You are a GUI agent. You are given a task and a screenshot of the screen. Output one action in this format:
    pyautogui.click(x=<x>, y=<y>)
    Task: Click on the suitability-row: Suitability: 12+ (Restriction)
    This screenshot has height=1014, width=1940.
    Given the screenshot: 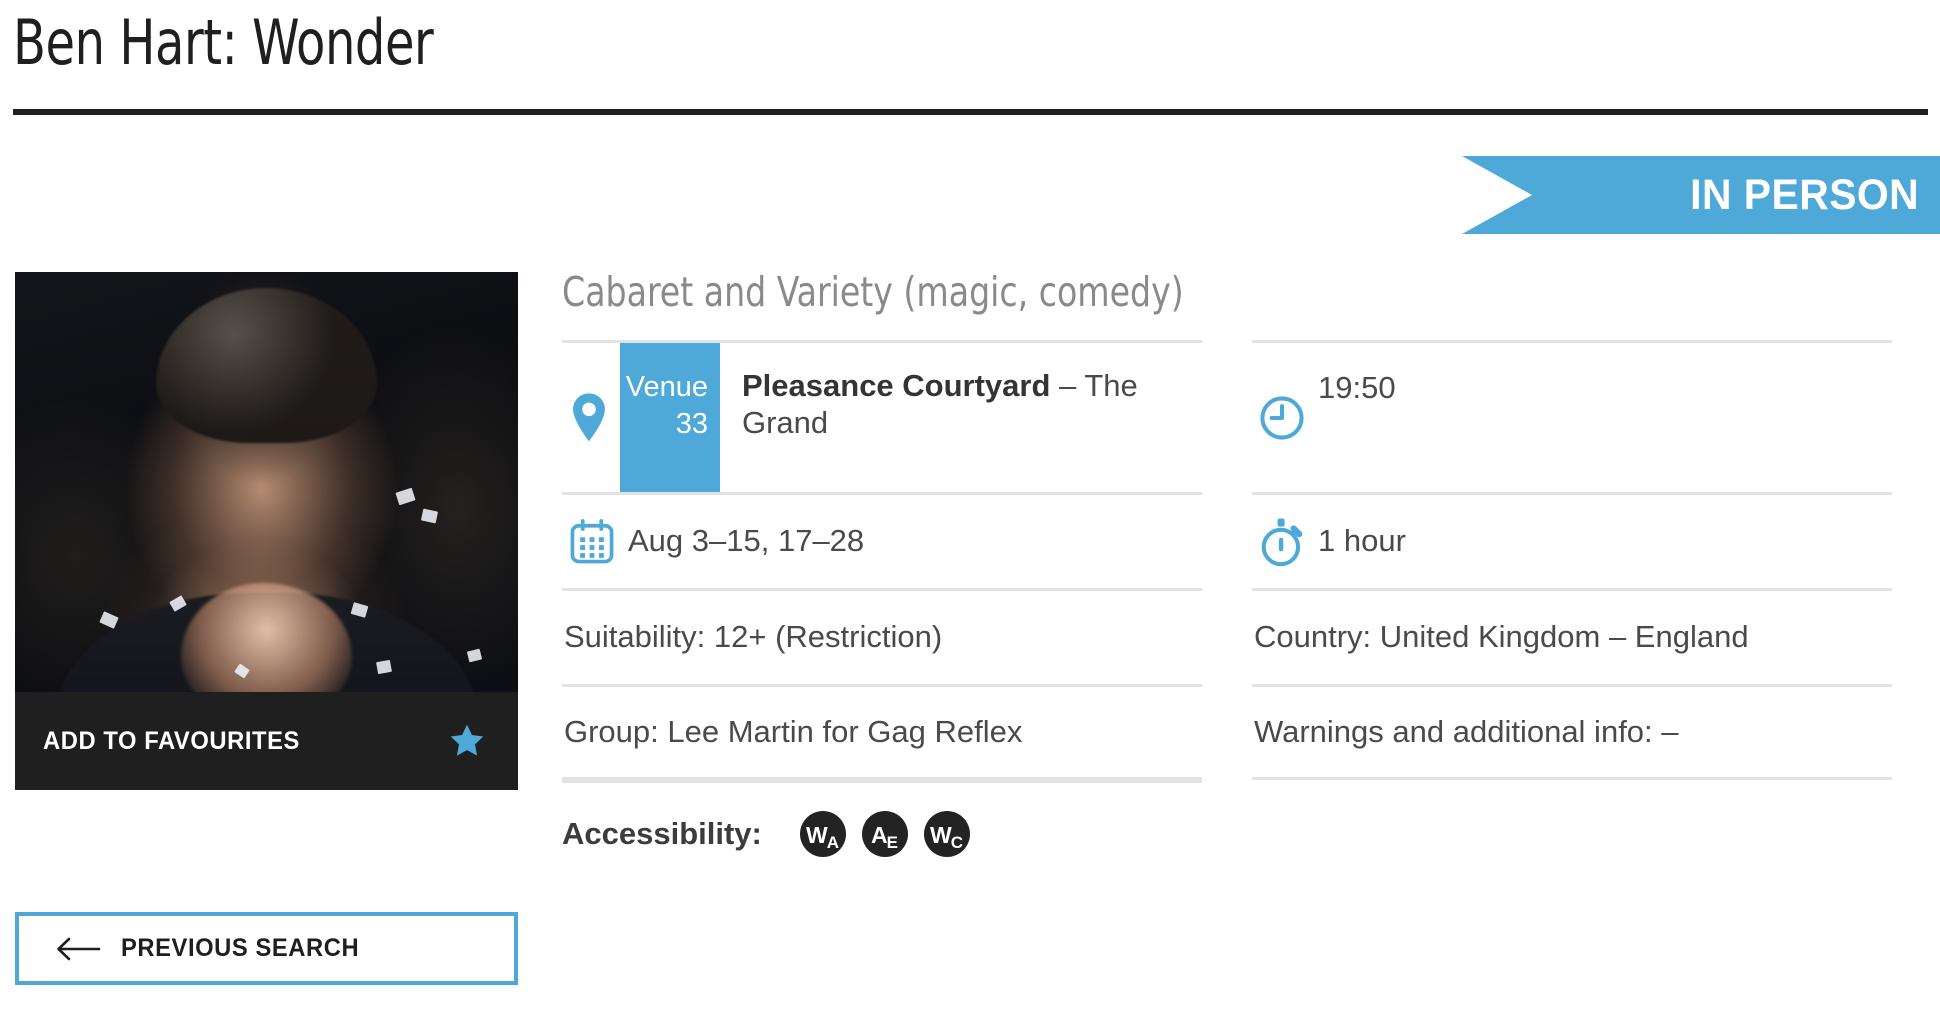 What is the action you would take?
    pyautogui.click(x=882, y=636)
    